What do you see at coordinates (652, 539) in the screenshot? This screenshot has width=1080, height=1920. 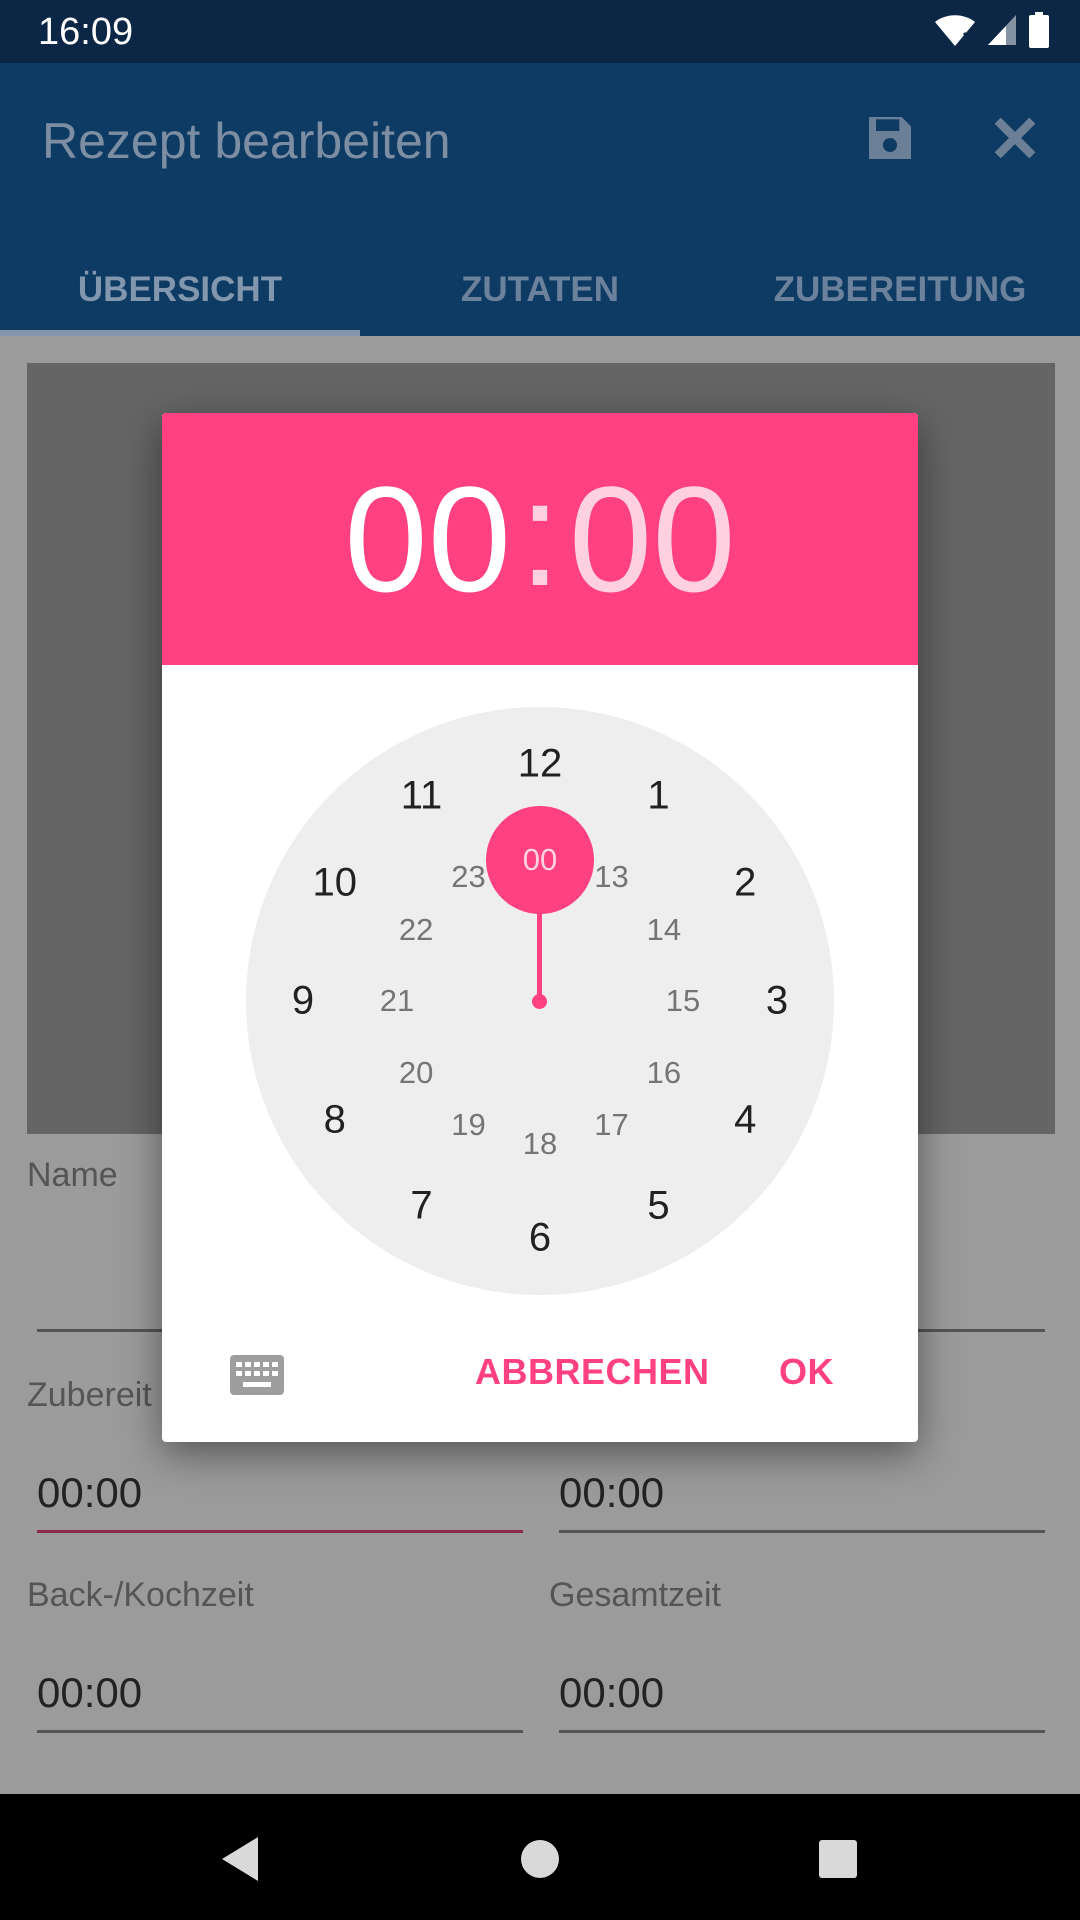 I see `minutes-display: 00` at bounding box center [652, 539].